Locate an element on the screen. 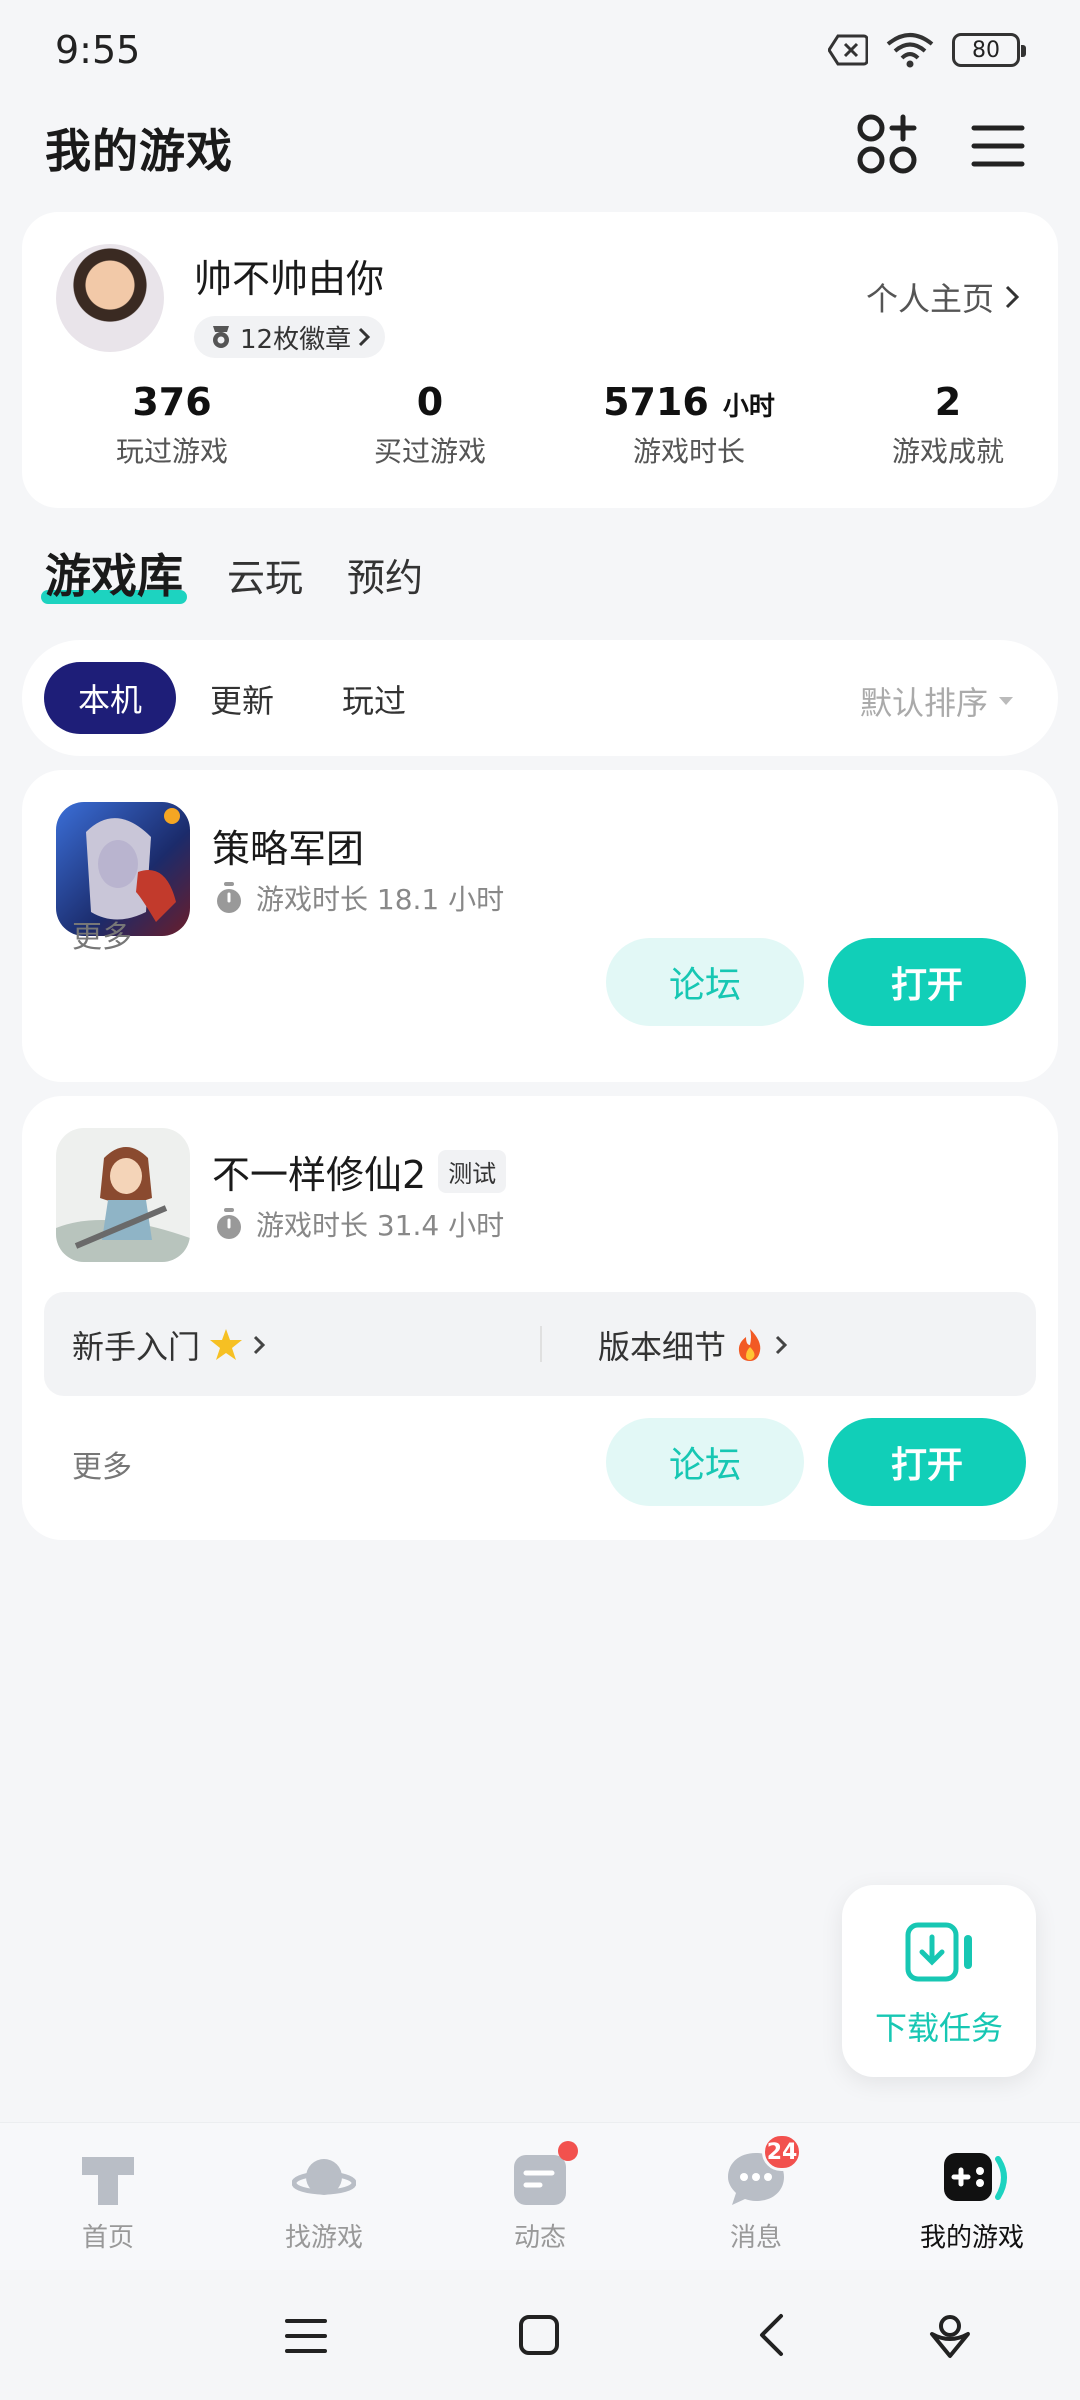 The height and width of the screenshot is (2400, 1080). tab-game-library: 游戏库 is located at coordinates (114, 573).